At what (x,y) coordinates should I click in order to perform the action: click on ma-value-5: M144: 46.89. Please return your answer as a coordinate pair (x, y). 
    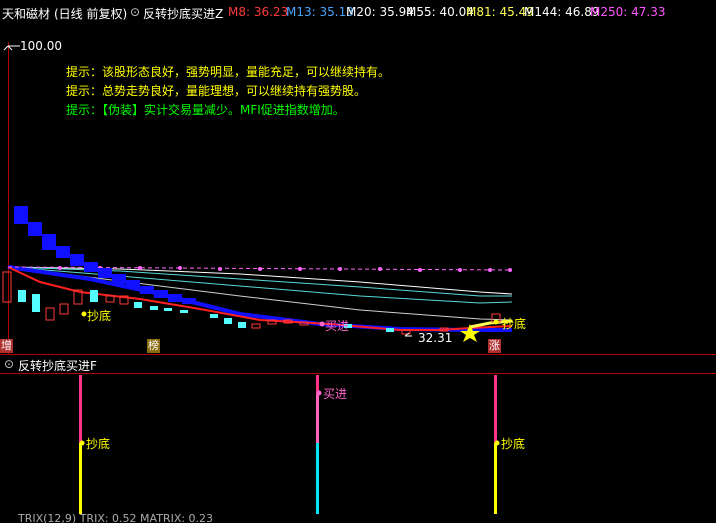
    Looking at the image, I should click on (562, 12).